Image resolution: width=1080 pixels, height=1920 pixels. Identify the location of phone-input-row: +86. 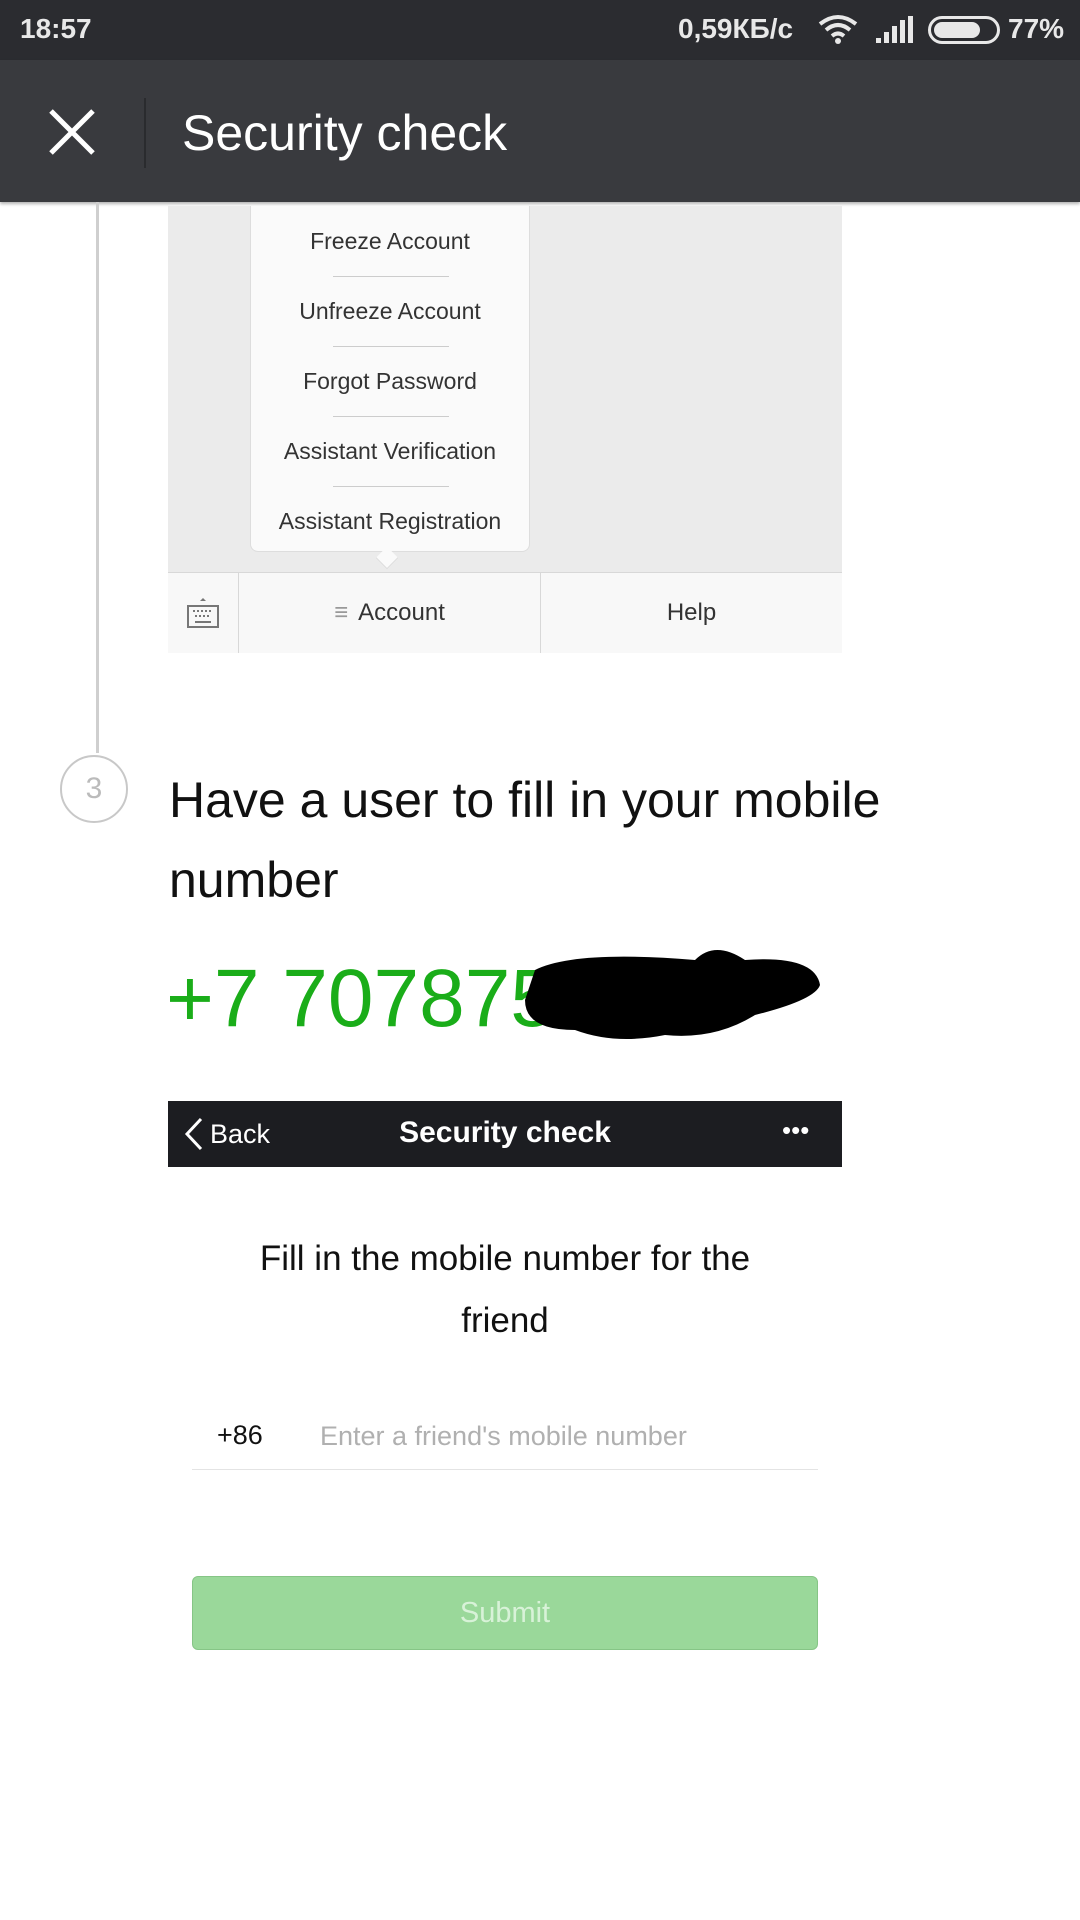
(505, 1440).